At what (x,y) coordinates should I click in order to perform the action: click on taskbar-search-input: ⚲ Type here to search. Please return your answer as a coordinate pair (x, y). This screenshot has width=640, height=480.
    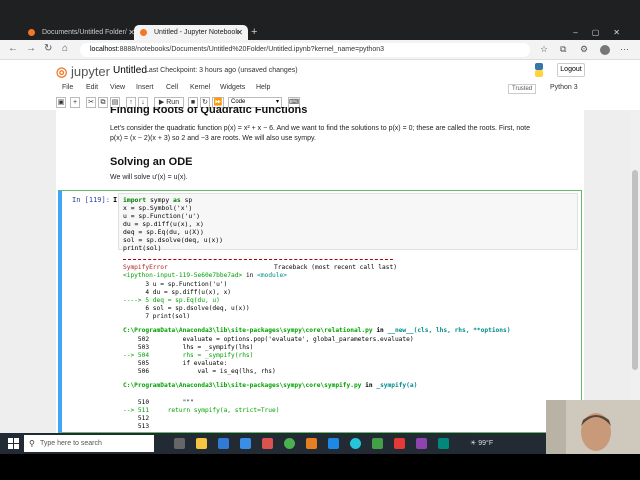
    Looking at the image, I should click on (89, 443).